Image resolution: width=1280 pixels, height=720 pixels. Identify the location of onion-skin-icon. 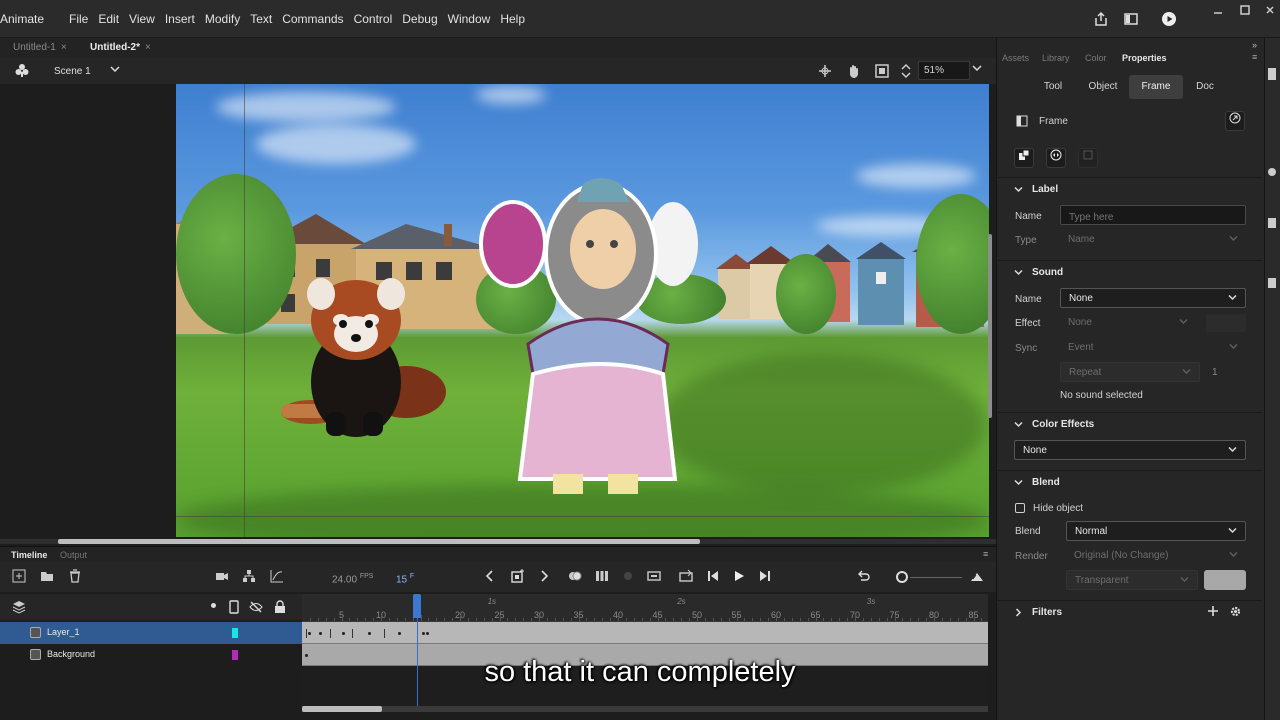
(575, 577).